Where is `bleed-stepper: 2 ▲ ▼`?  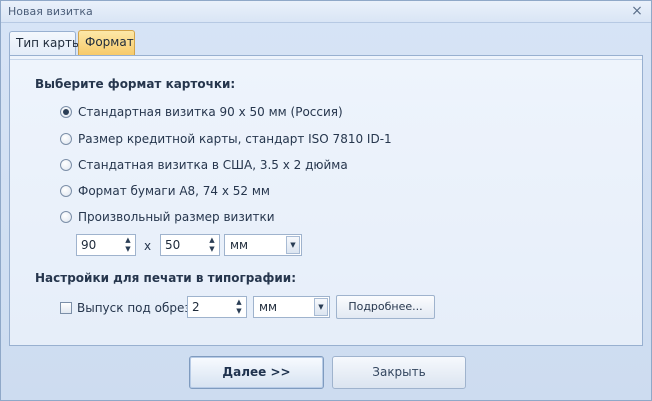 bleed-stepper: 2 ▲ ▼ is located at coordinates (217, 307).